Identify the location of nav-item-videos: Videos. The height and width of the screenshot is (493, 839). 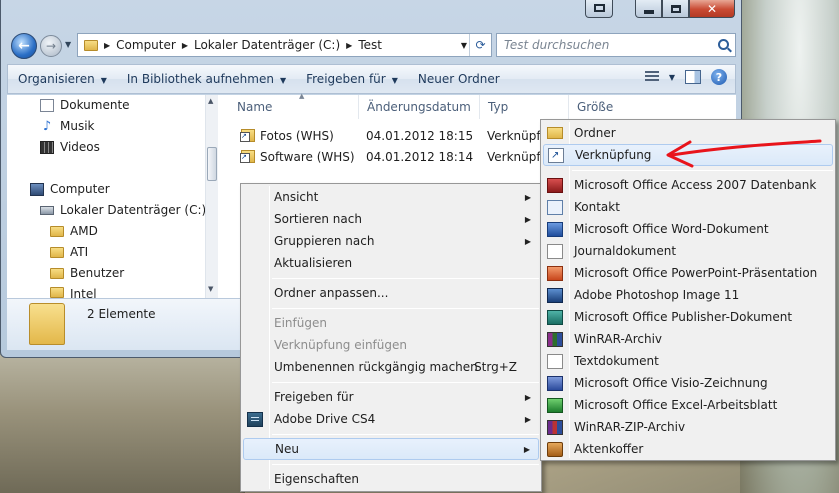
(70, 147).